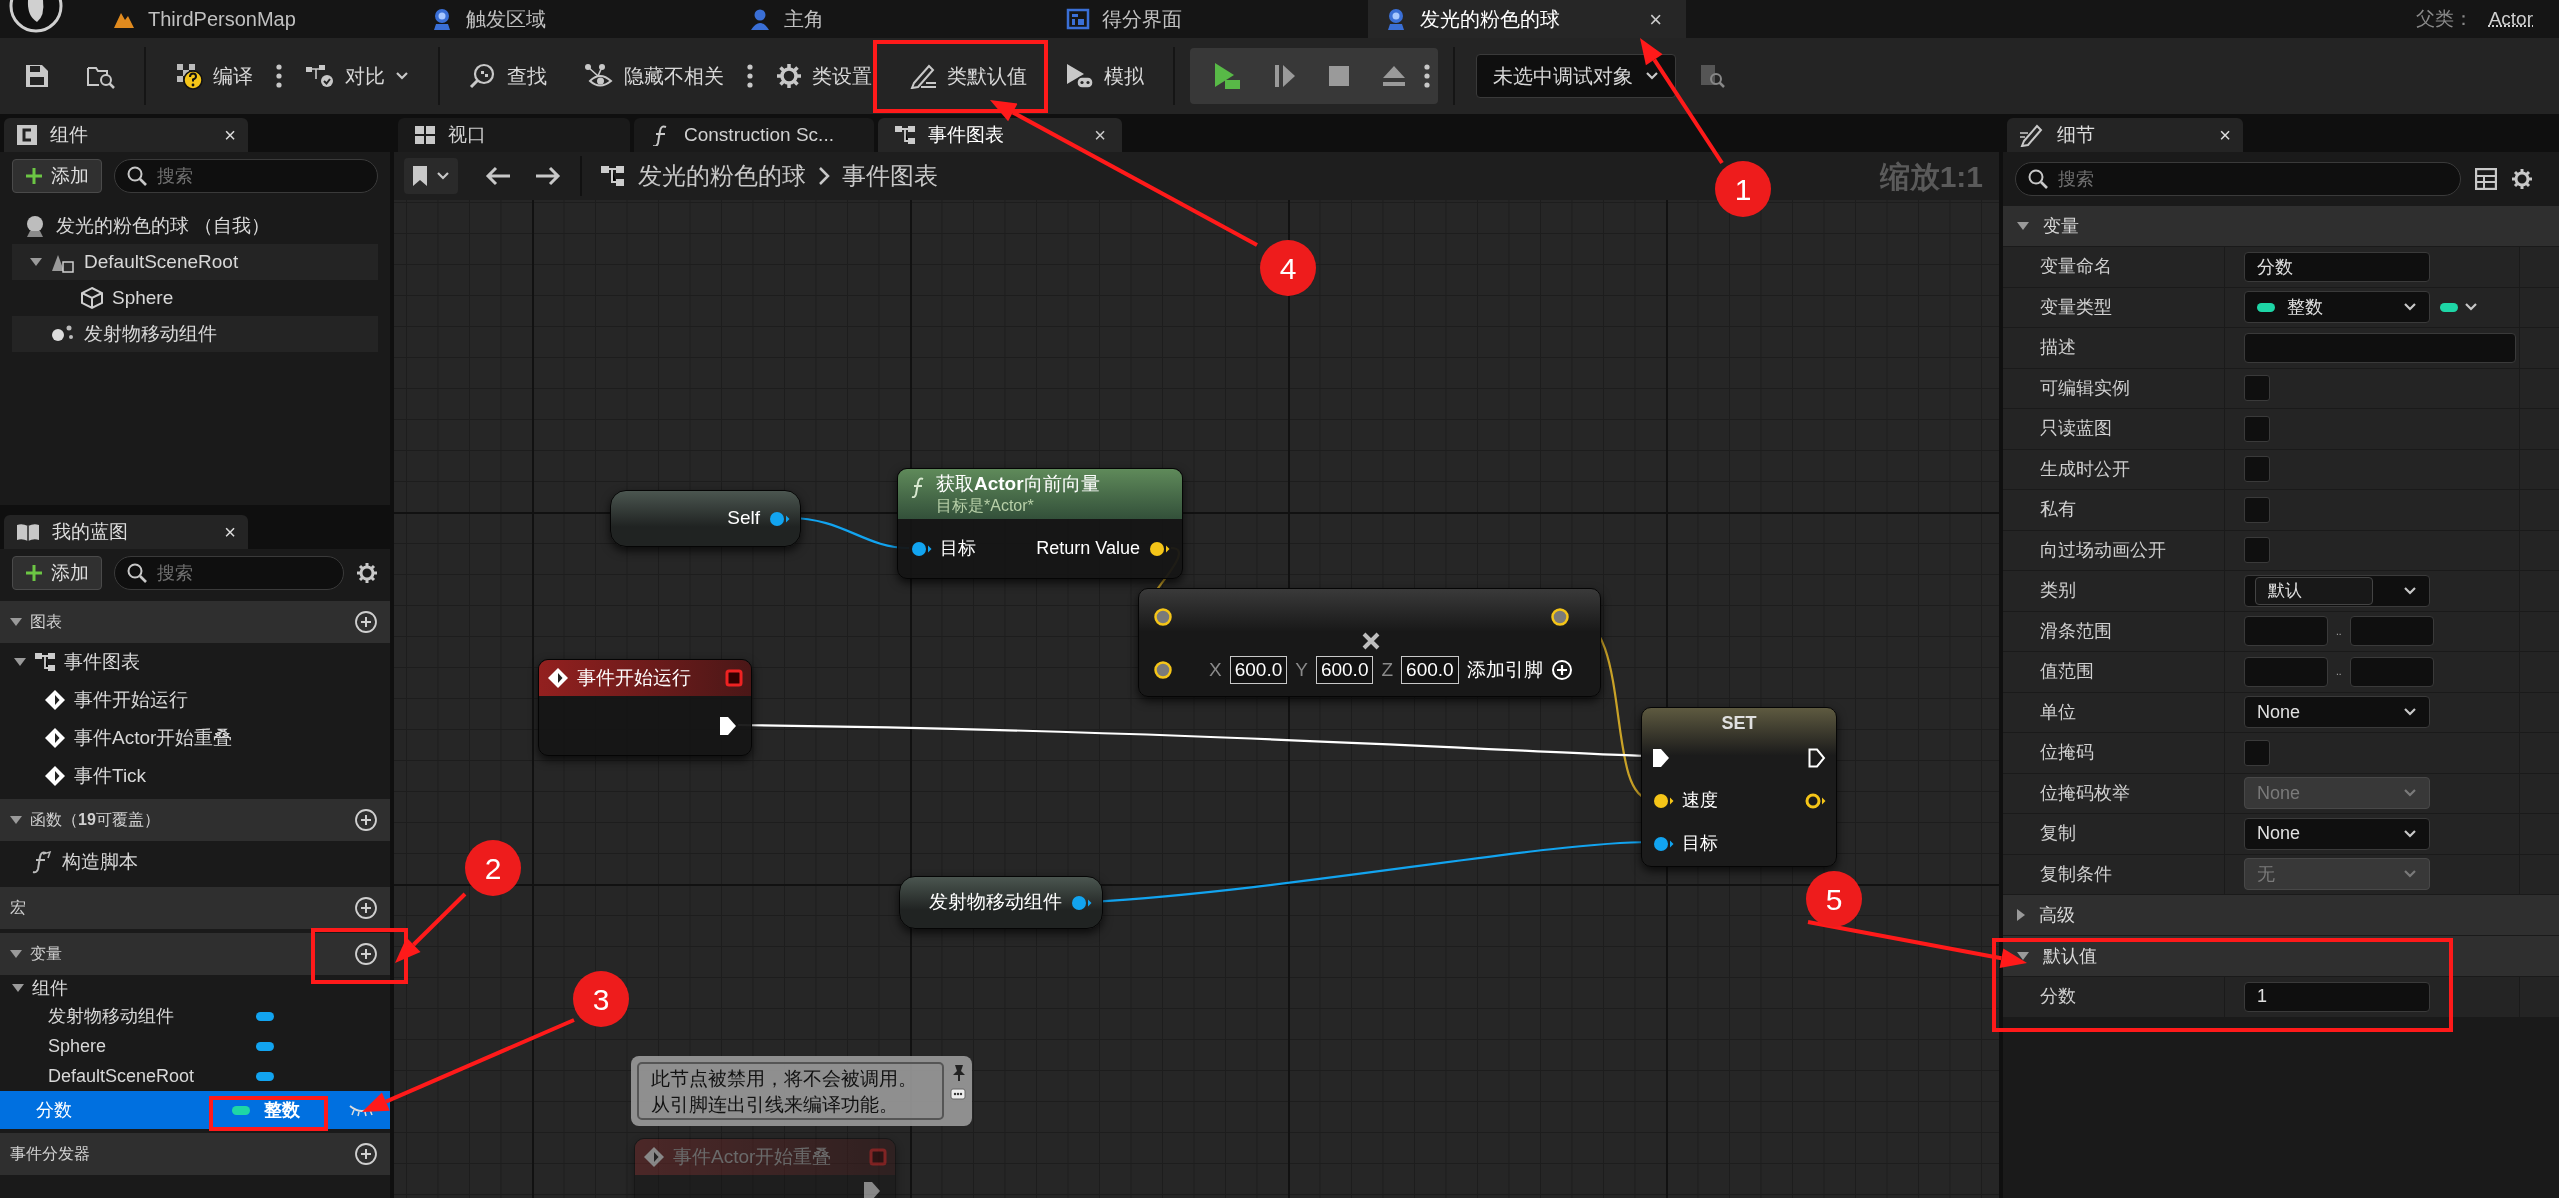  Describe the element at coordinates (2410, 590) in the screenshot. I see `caret-icon` at that location.